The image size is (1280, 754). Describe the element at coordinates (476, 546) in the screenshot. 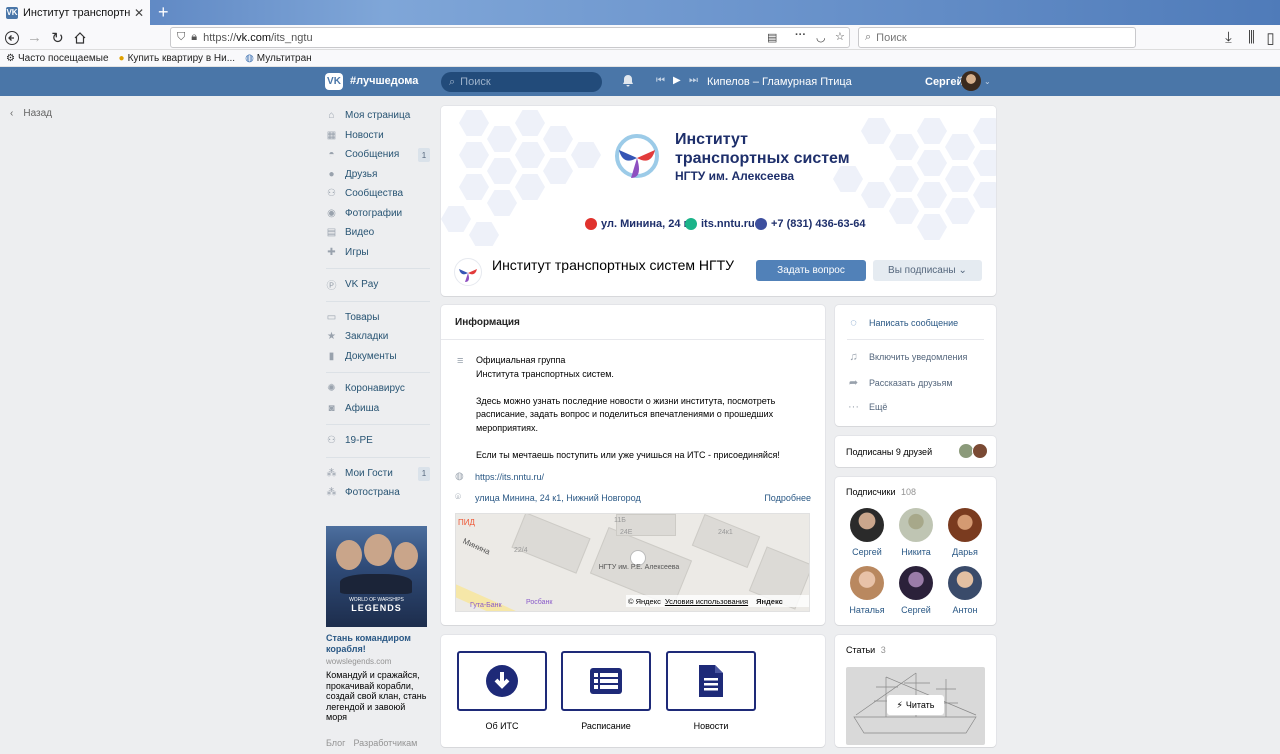

I see `map-street-label: Минина` at that location.